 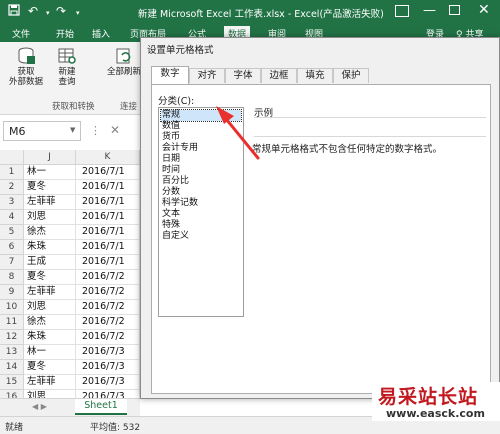 I want to click on sheet-scroll-arrows-icon: ◀ ▶, so click(x=39, y=406).